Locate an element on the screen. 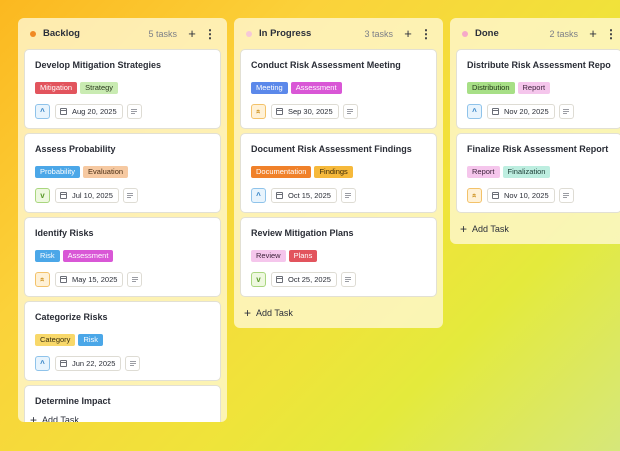 The width and height of the screenshot is (620, 451). due-date: Nov 20, 2025 is located at coordinates (521, 111).